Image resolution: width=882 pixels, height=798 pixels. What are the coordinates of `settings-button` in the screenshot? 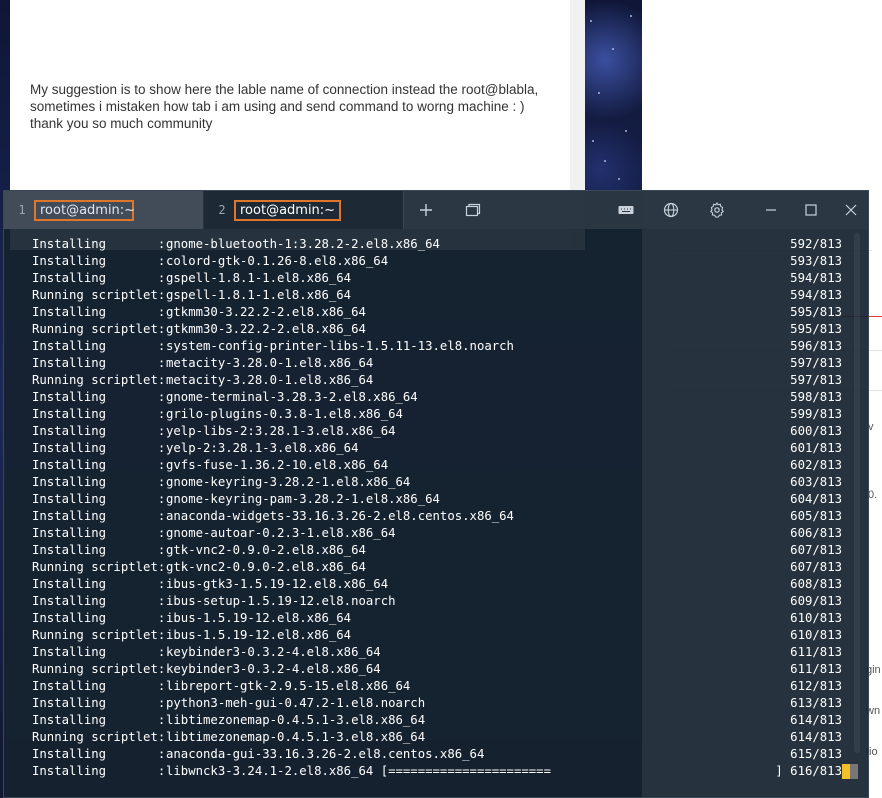 It's located at (717, 210).